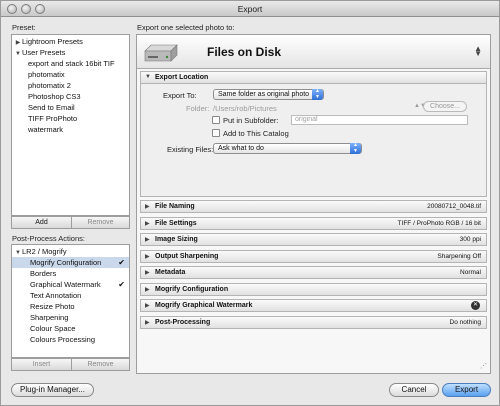 Image resolution: width=500 pixels, height=406 pixels. What do you see at coordinates (454, 206) in the screenshot?
I see `section-summary: 20080712_0048.tif` at bounding box center [454, 206].